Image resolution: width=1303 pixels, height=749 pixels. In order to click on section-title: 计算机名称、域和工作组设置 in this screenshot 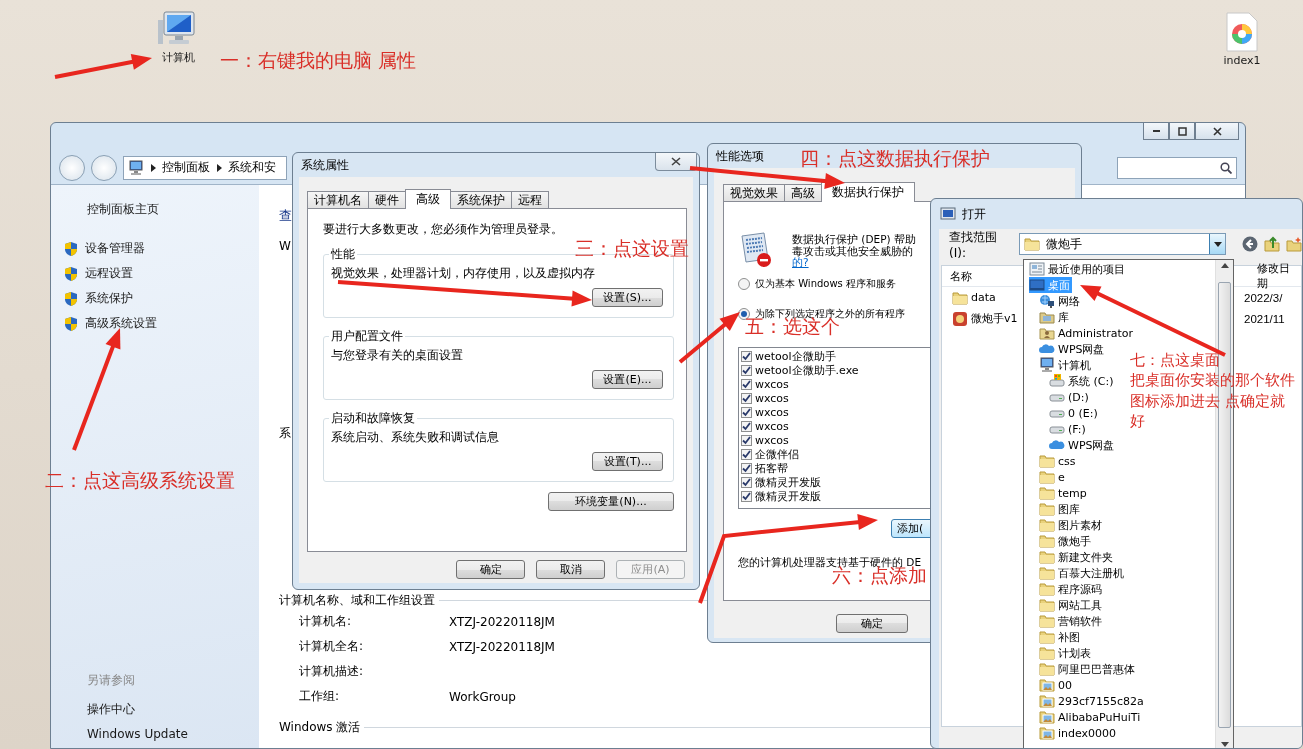, I will do `click(357, 600)`.